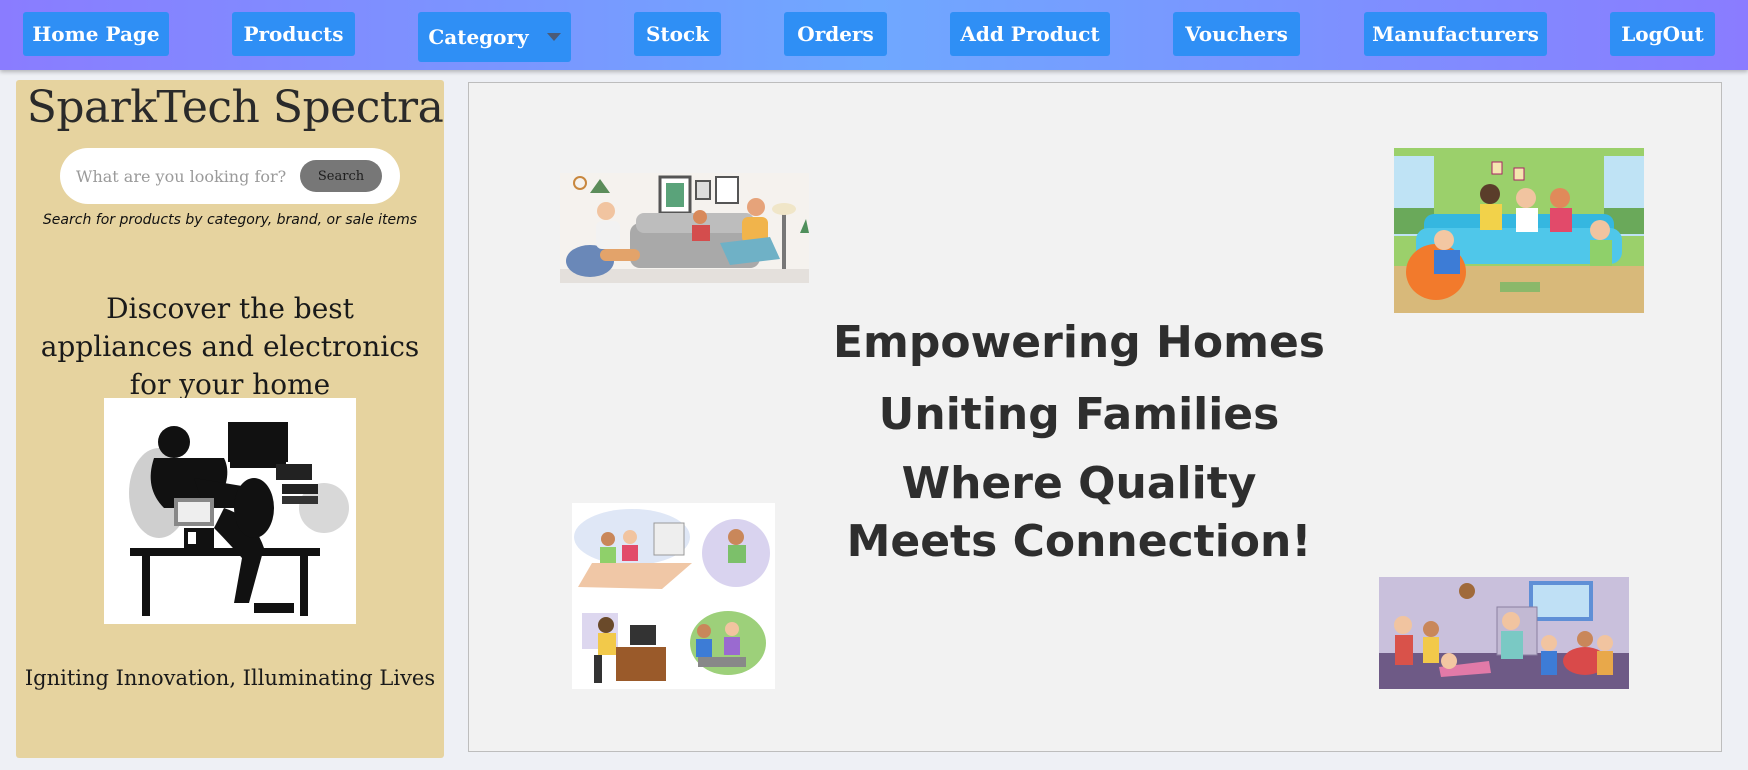 The image size is (1748, 770). I want to click on nav-orders-button: Orders, so click(835, 34).